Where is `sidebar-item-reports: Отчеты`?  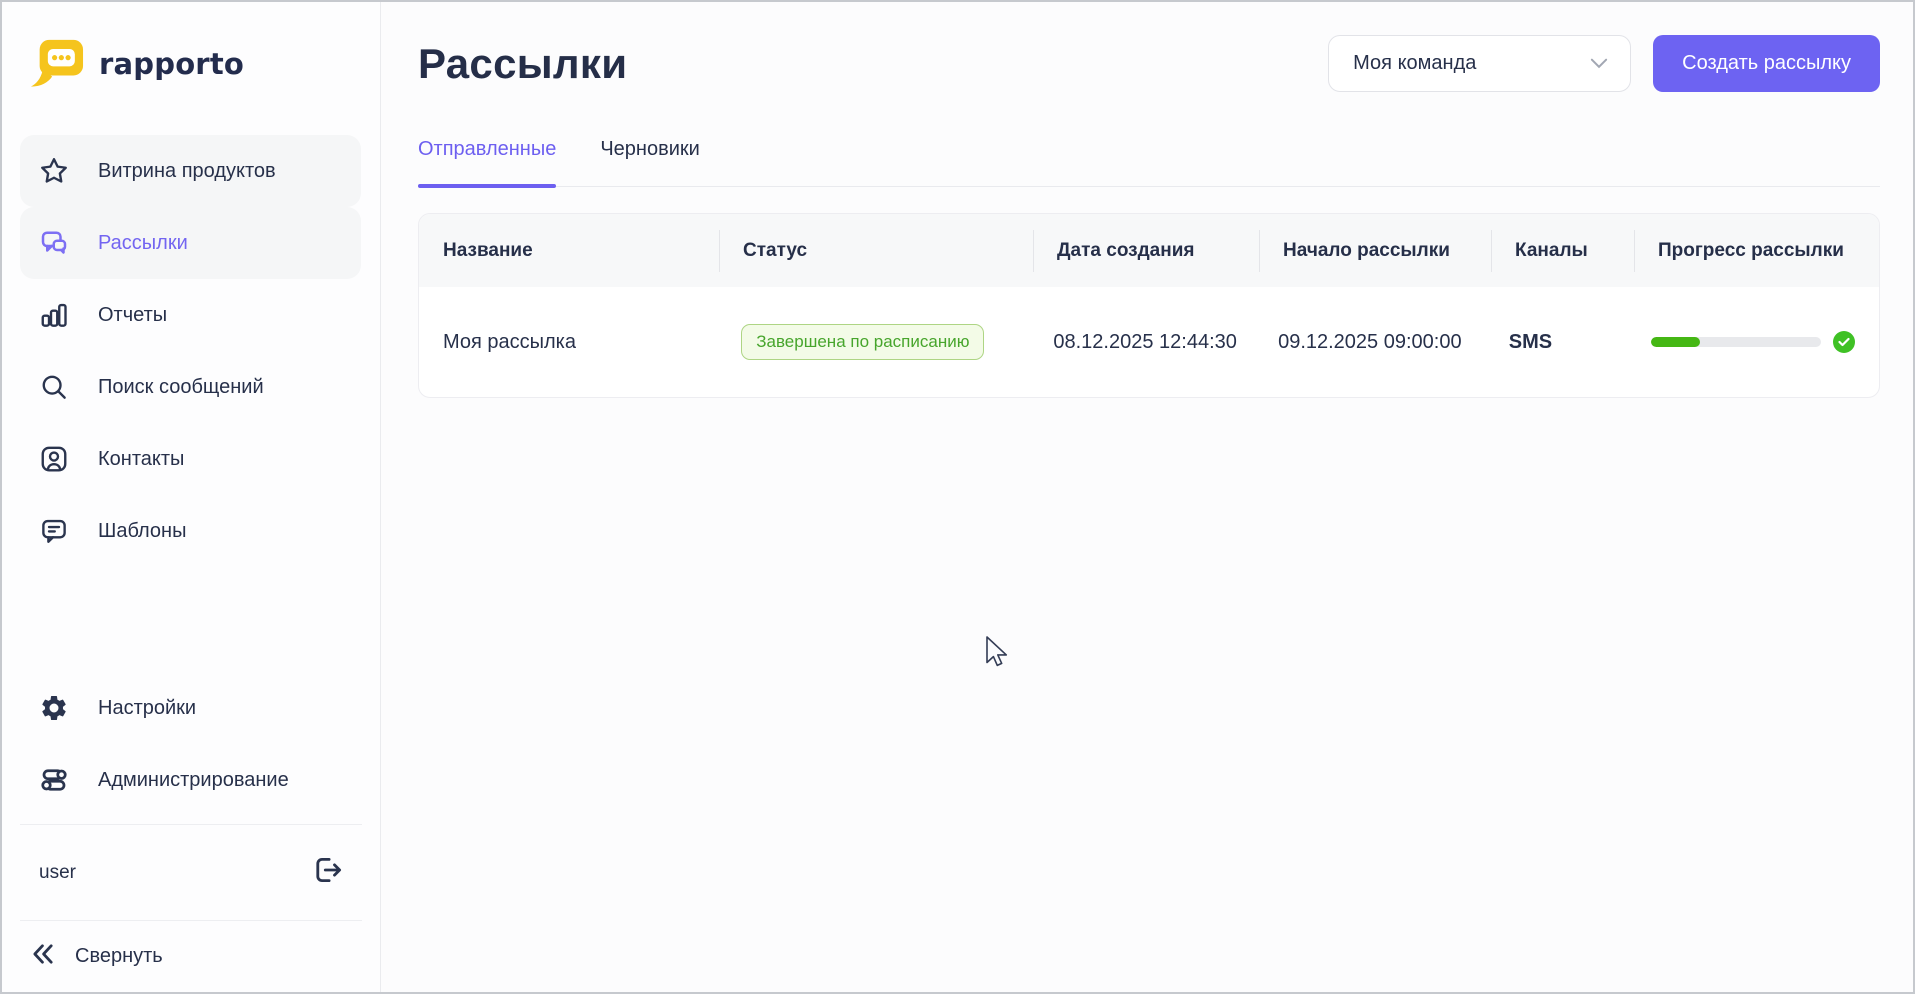 sidebar-item-reports: Отчеты is located at coordinates (190, 315).